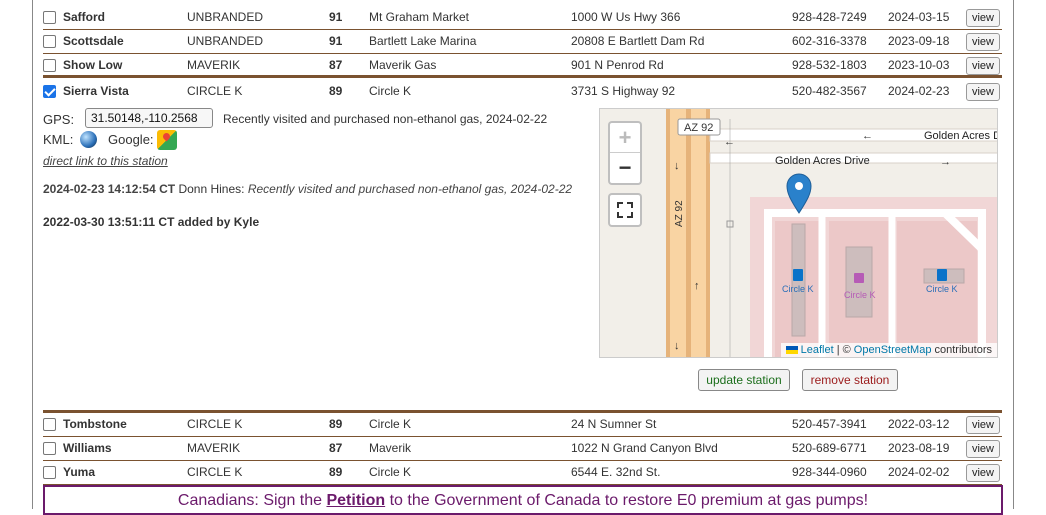 The height and width of the screenshot is (515, 1046). I want to click on fullscreen-icon, so click(620, 205).